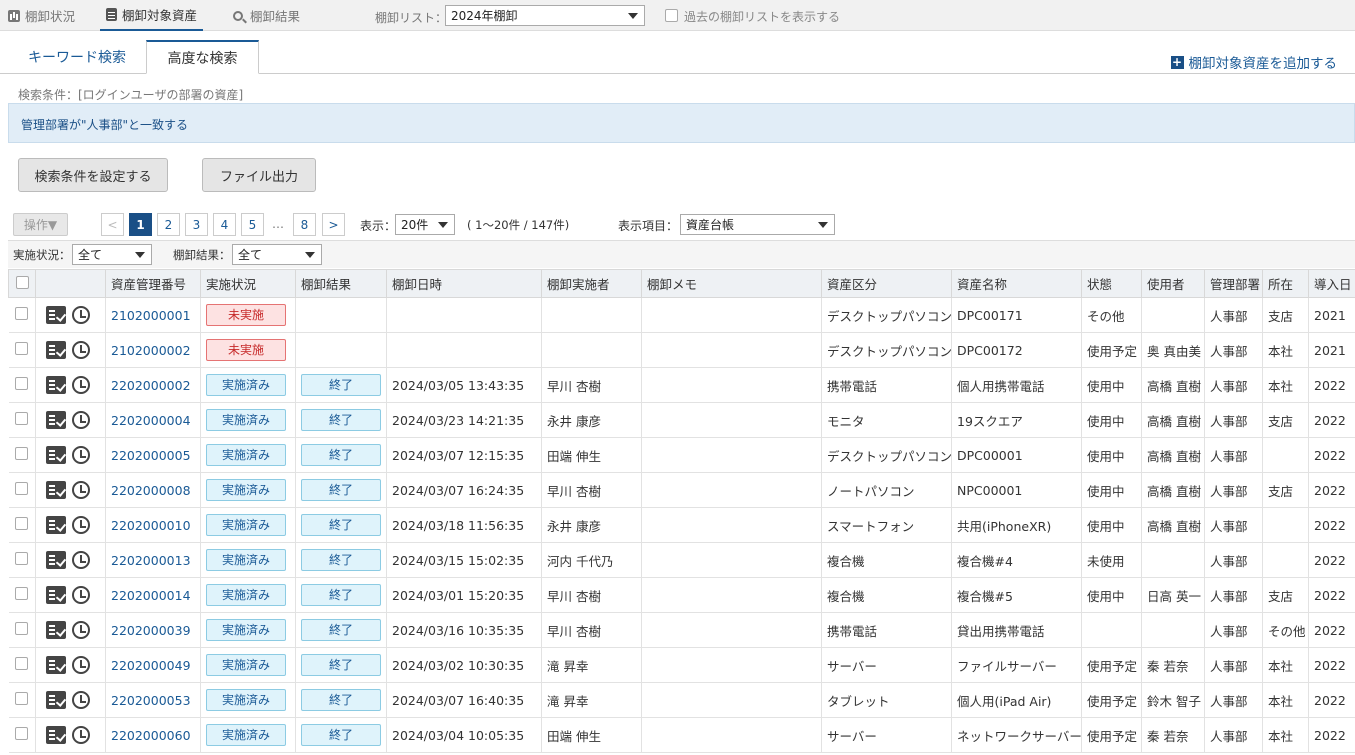  What do you see at coordinates (259, 175) in the screenshot?
I see `export-button: ファイル出力` at bounding box center [259, 175].